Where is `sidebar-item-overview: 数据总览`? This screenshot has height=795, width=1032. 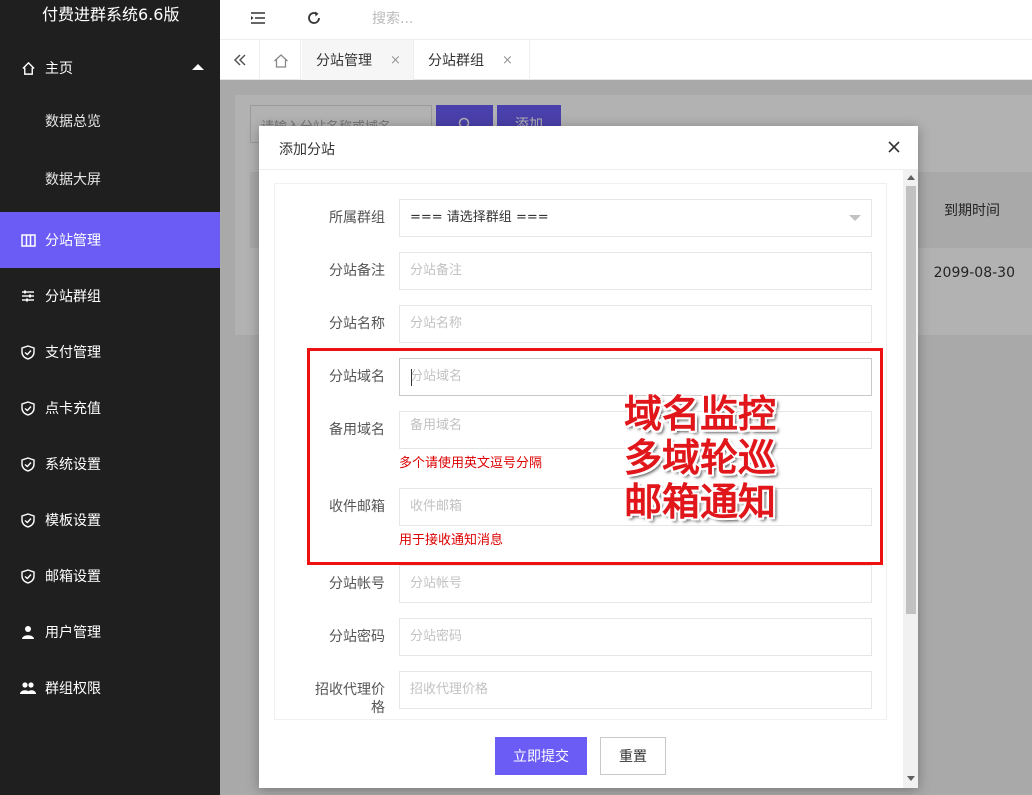
sidebar-item-overview: 数据总览 is located at coordinates (110, 121).